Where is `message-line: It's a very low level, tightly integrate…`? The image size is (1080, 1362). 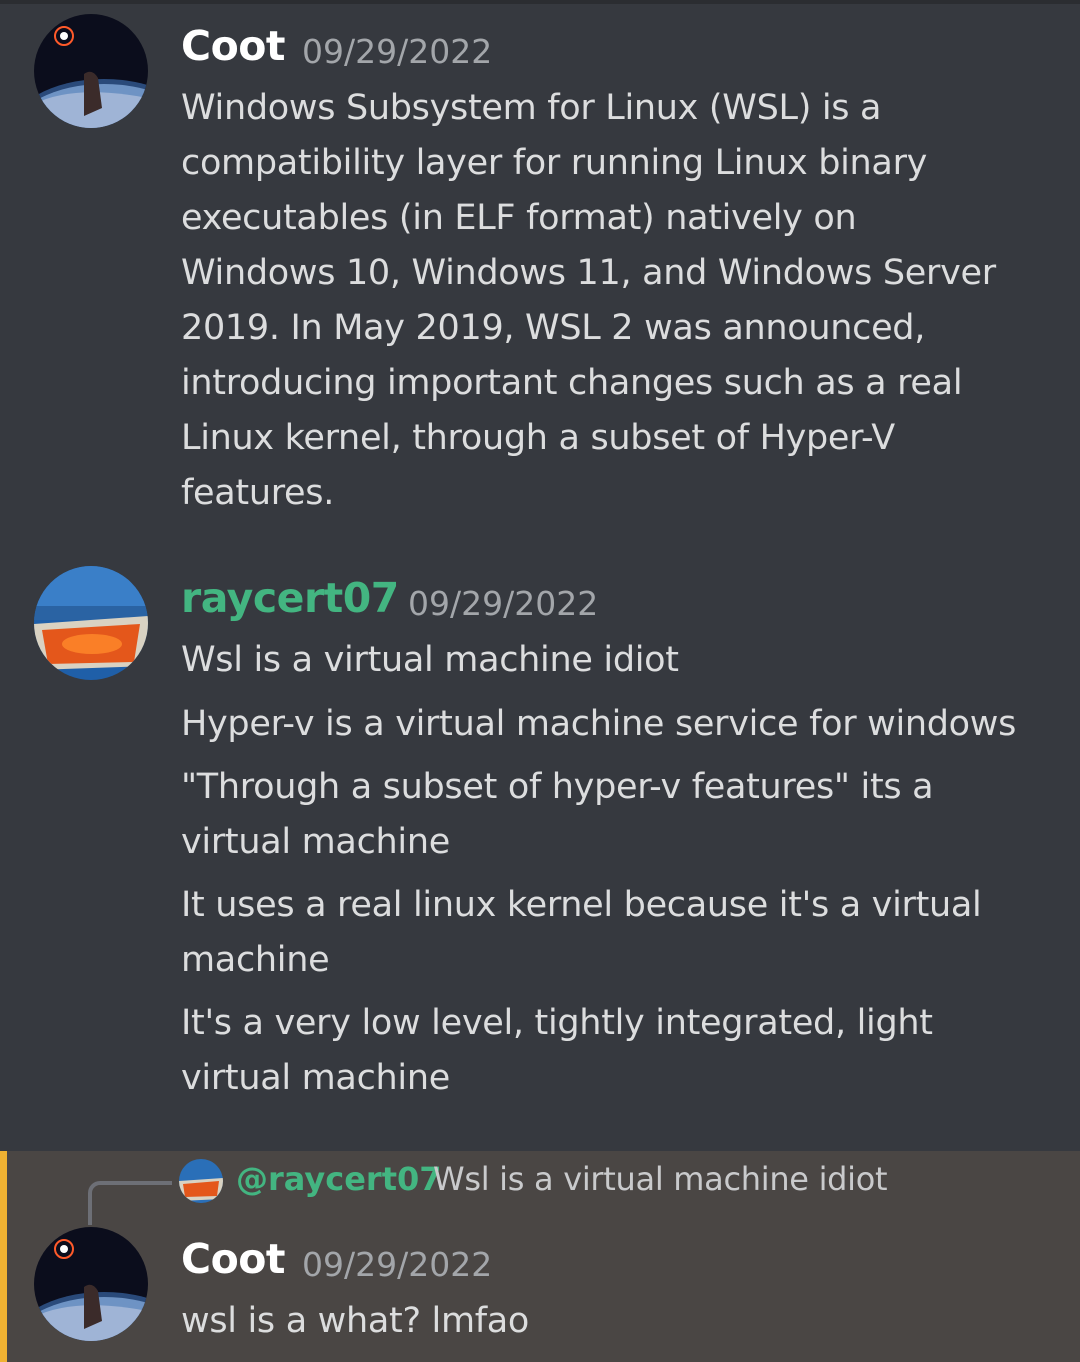
message-line: It's a very low level, tightly integrate… is located at coordinates (557, 1023).